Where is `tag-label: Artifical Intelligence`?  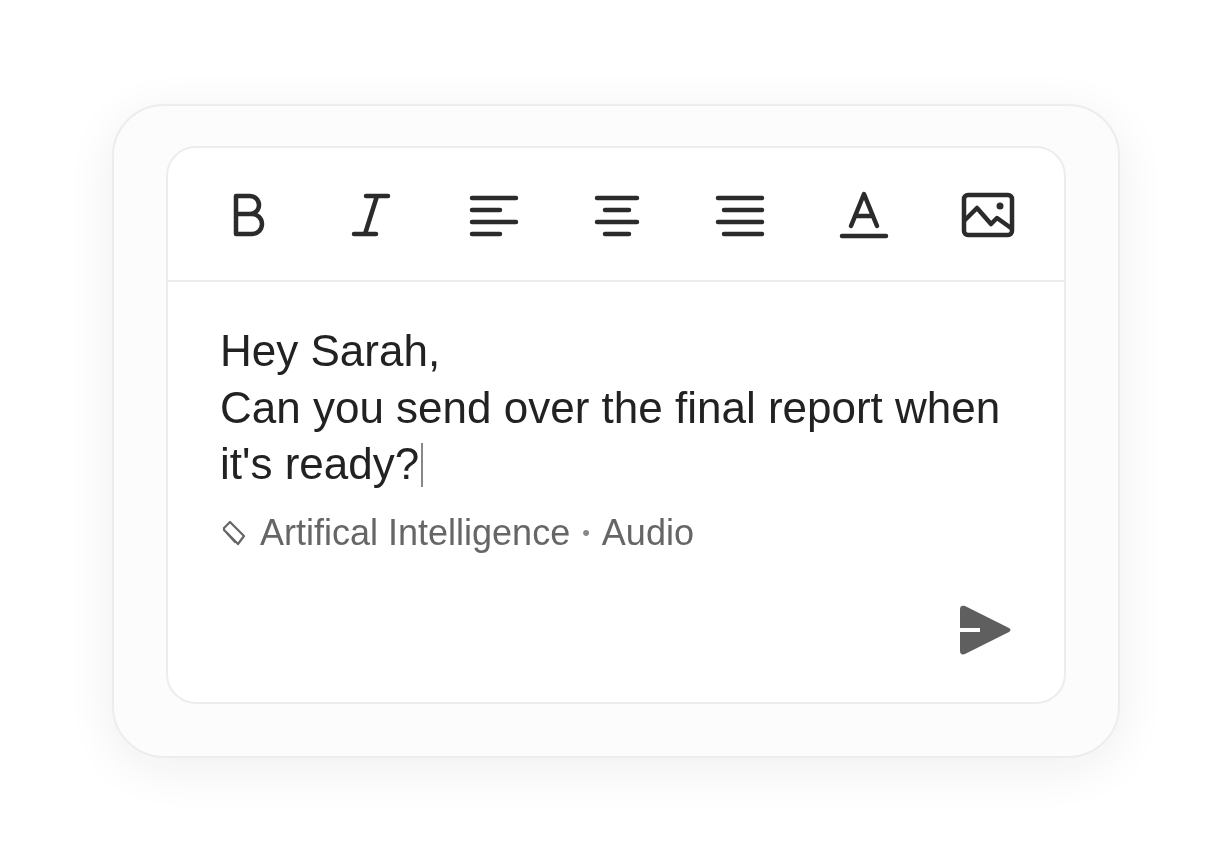
tag-label: Artifical Intelligence is located at coordinates (415, 533).